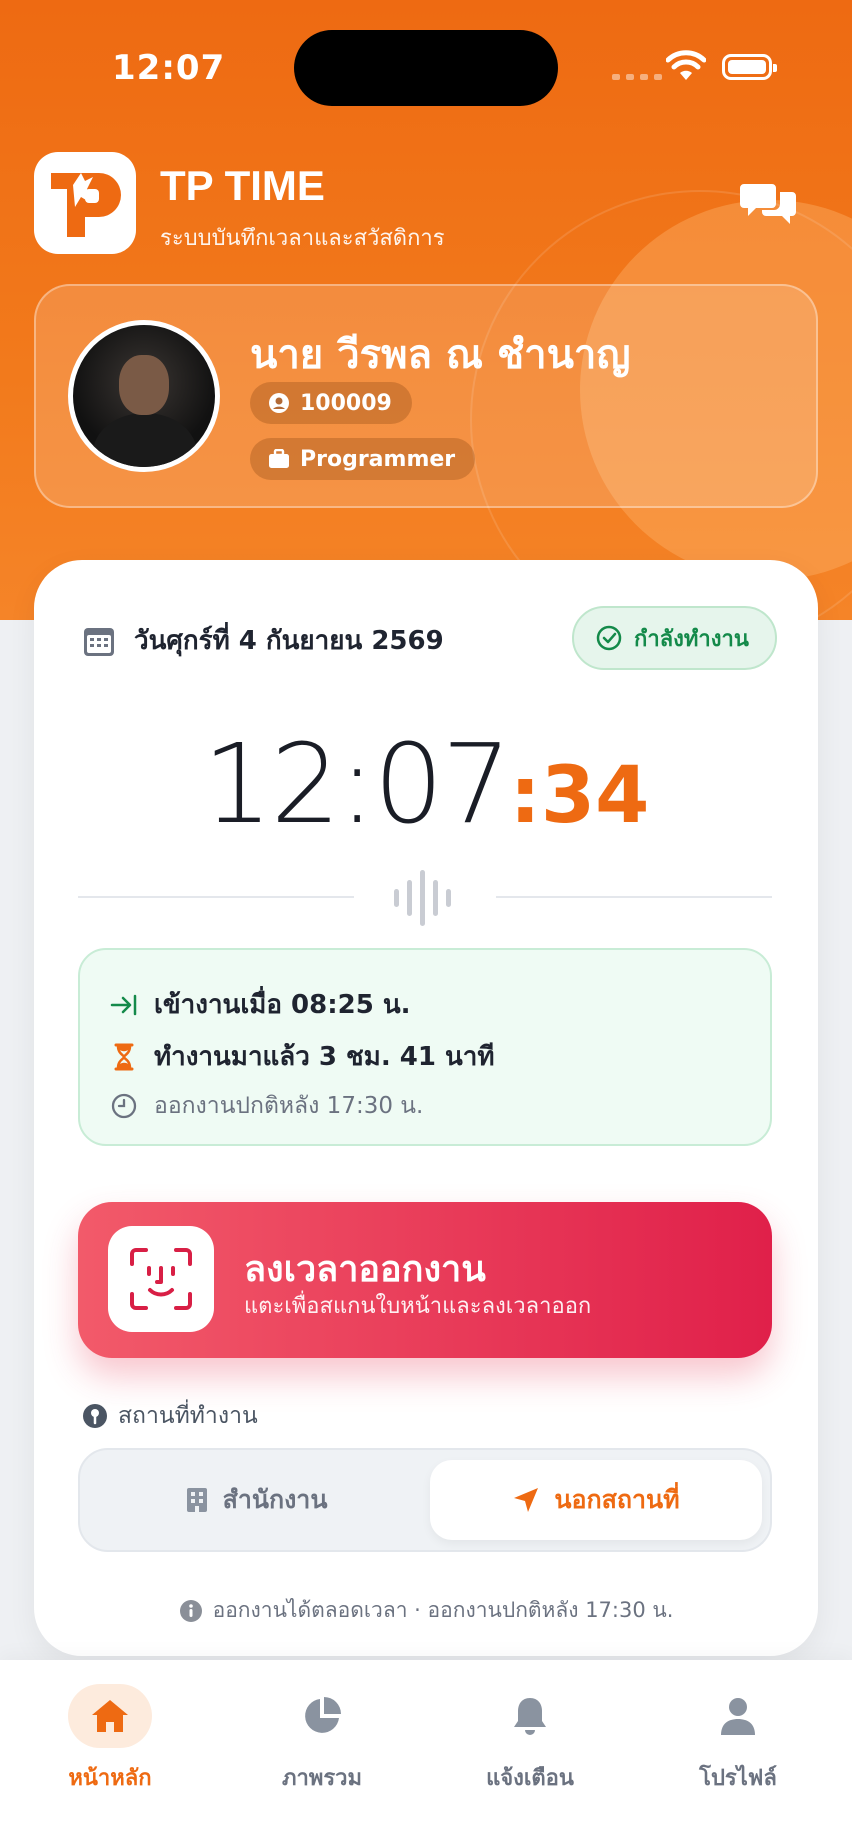  I want to click on check-circle-icon, so click(609, 638).